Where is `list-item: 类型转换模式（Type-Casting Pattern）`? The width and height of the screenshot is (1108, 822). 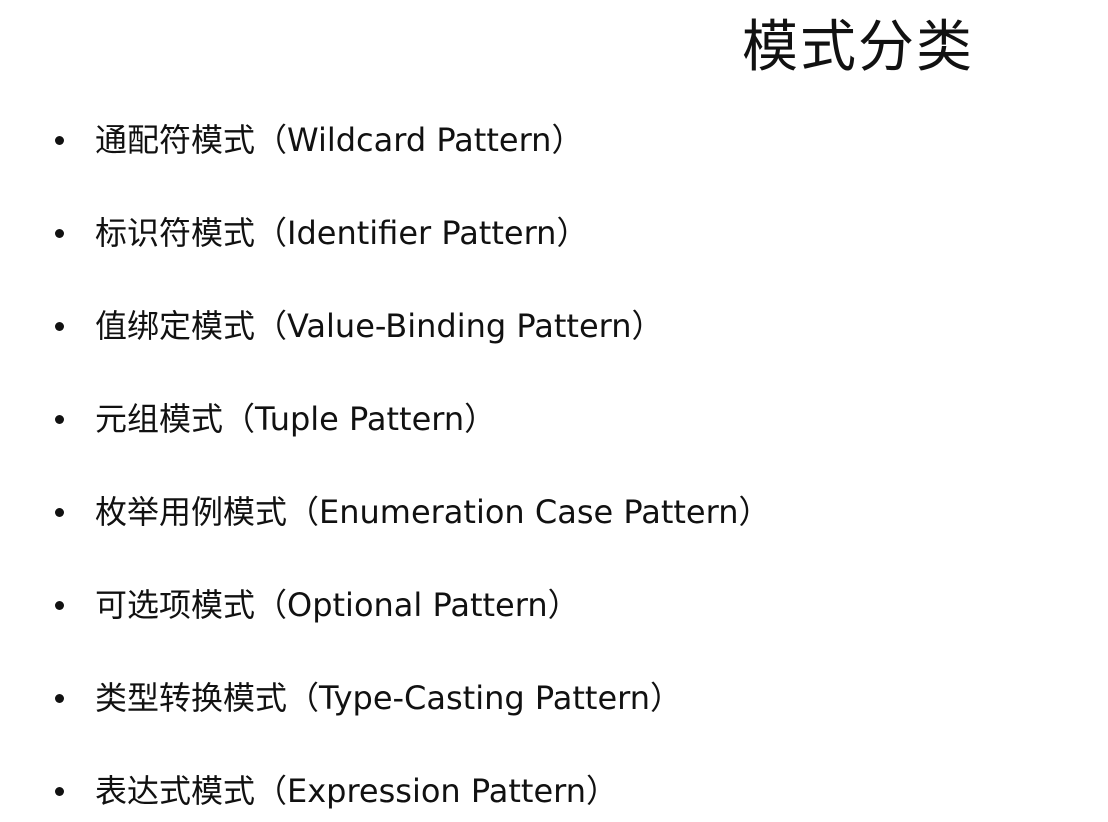 list-item: 类型转换模式（Type-Casting Pattern） is located at coordinates (368, 698).